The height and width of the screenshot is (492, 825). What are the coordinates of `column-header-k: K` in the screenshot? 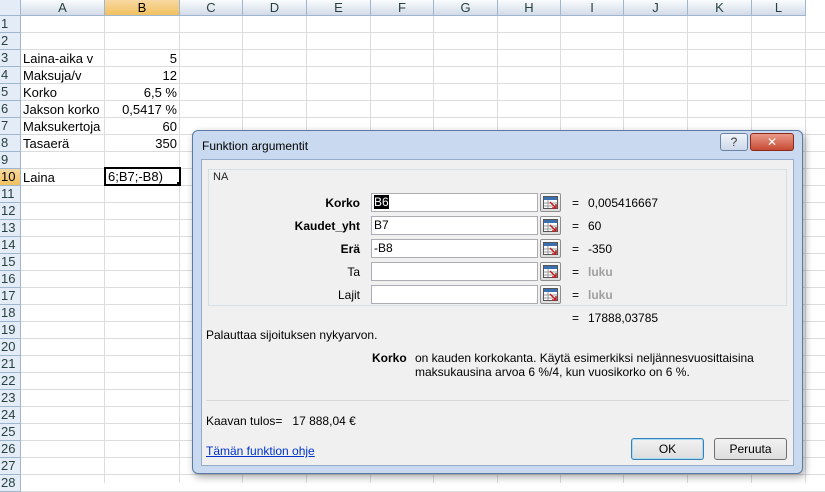 It's located at (720, 8).